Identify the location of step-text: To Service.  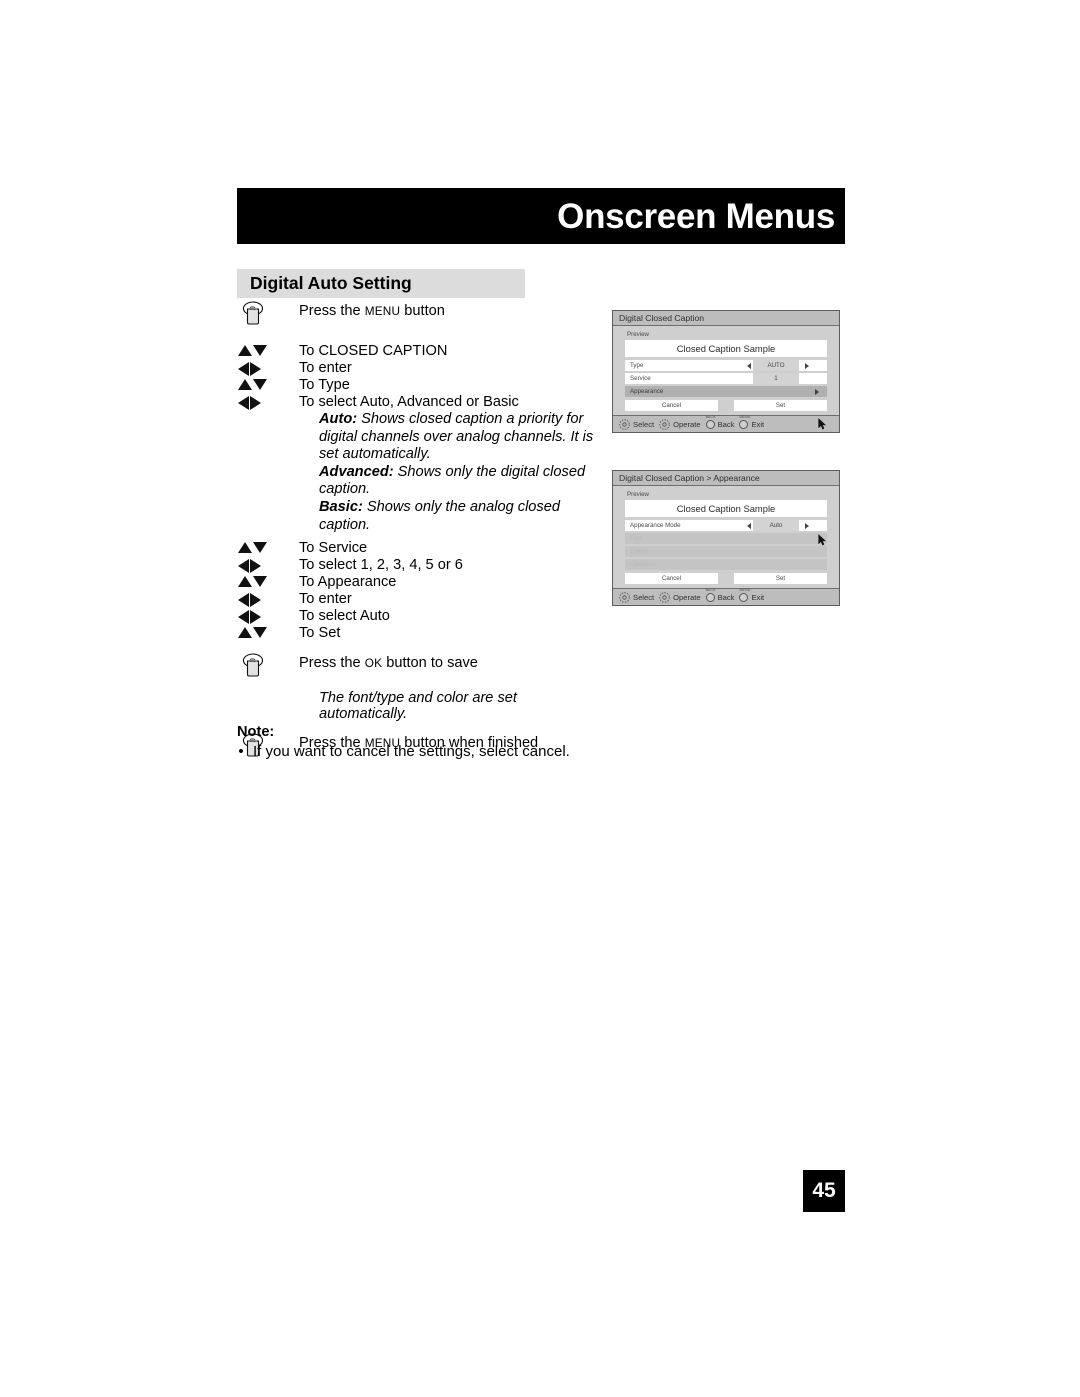
(333, 548).